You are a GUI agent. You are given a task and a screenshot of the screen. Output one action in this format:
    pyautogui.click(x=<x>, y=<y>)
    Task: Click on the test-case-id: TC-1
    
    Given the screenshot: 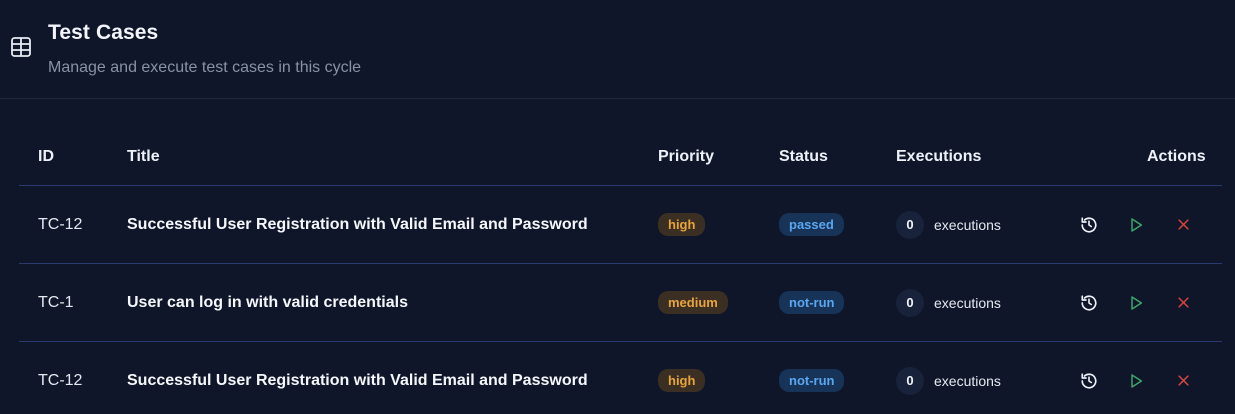 What is the action you would take?
    pyautogui.click(x=56, y=302)
    